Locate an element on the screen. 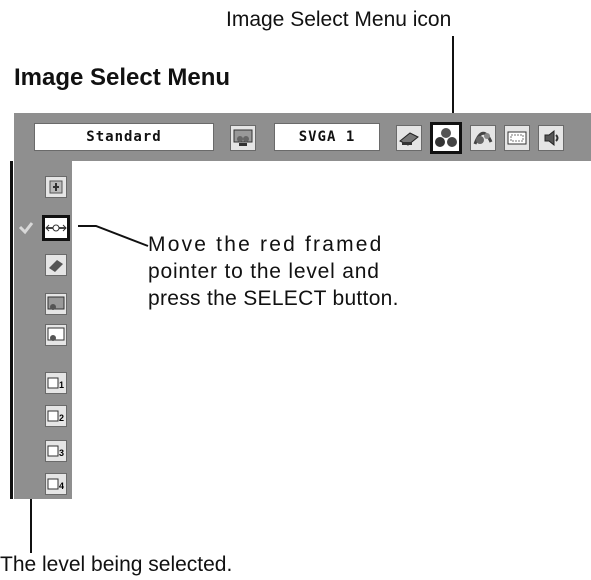  menu-bar: Standard SVGA 1 is located at coordinates (302, 137).